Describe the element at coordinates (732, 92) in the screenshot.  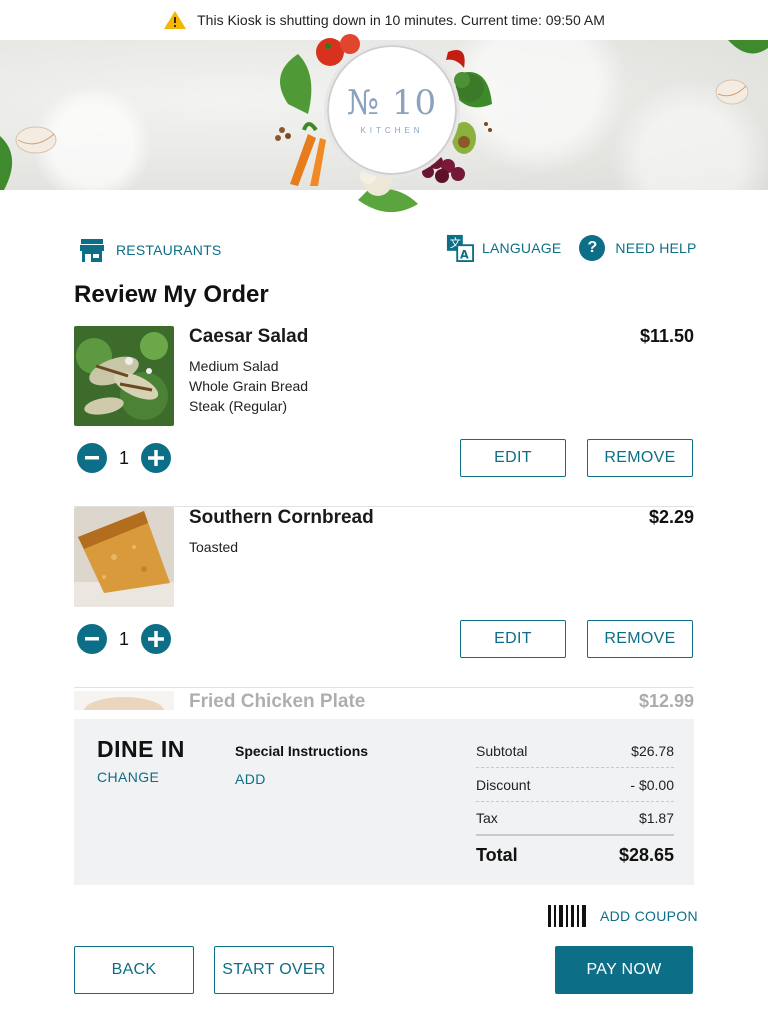
I see `garlic-icon` at that location.